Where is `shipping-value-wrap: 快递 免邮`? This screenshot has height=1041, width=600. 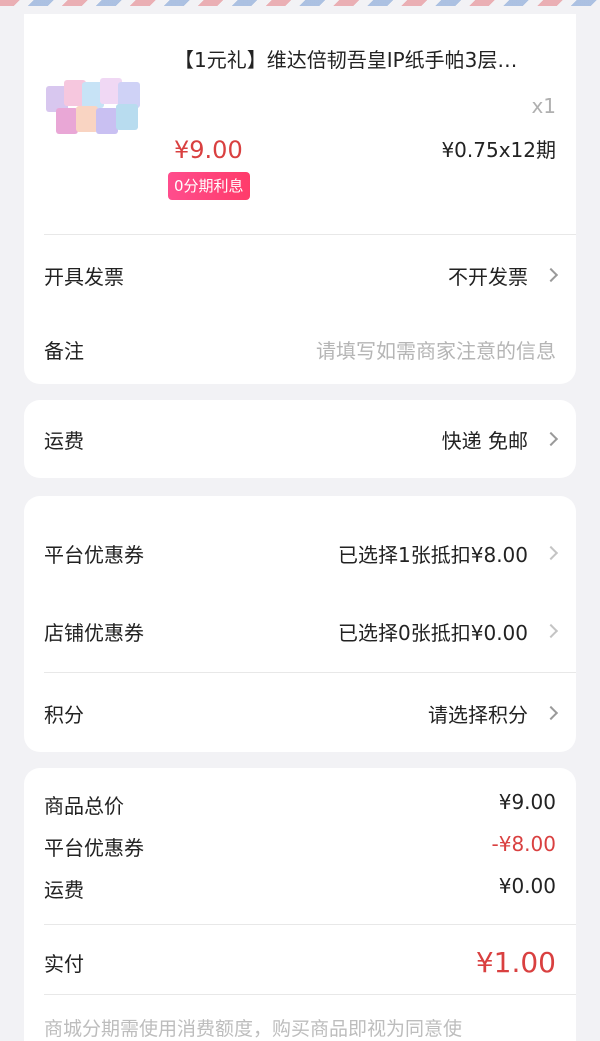
shipping-value-wrap: 快递 免邮 is located at coordinates (500, 439).